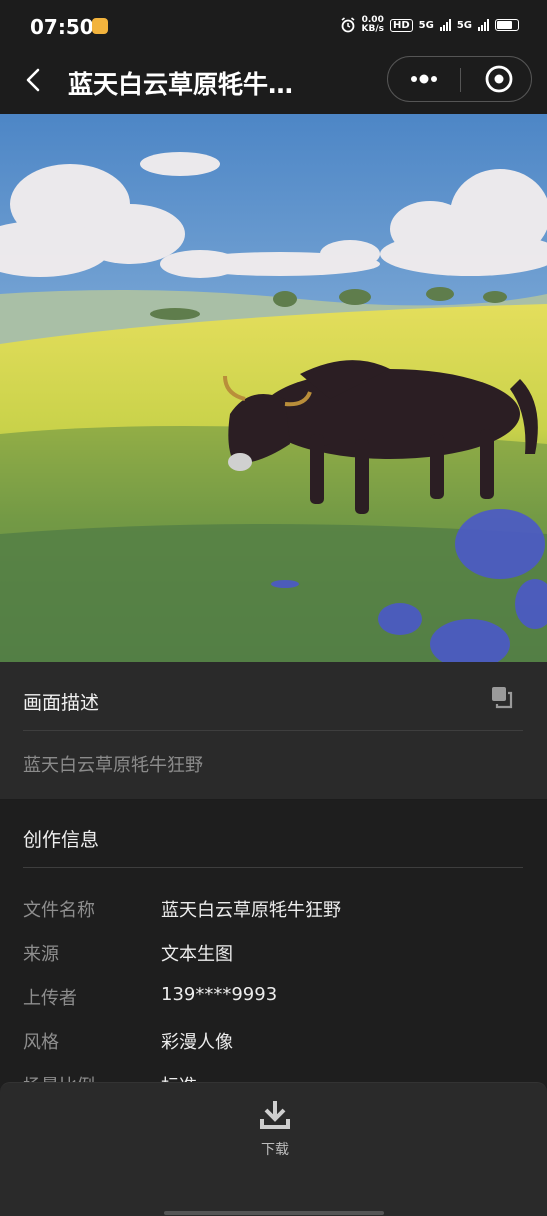 This screenshot has width=547, height=1216. Describe the element at coordinates (274, 1213) in the screenshot. I see `home-indicator` at that location.